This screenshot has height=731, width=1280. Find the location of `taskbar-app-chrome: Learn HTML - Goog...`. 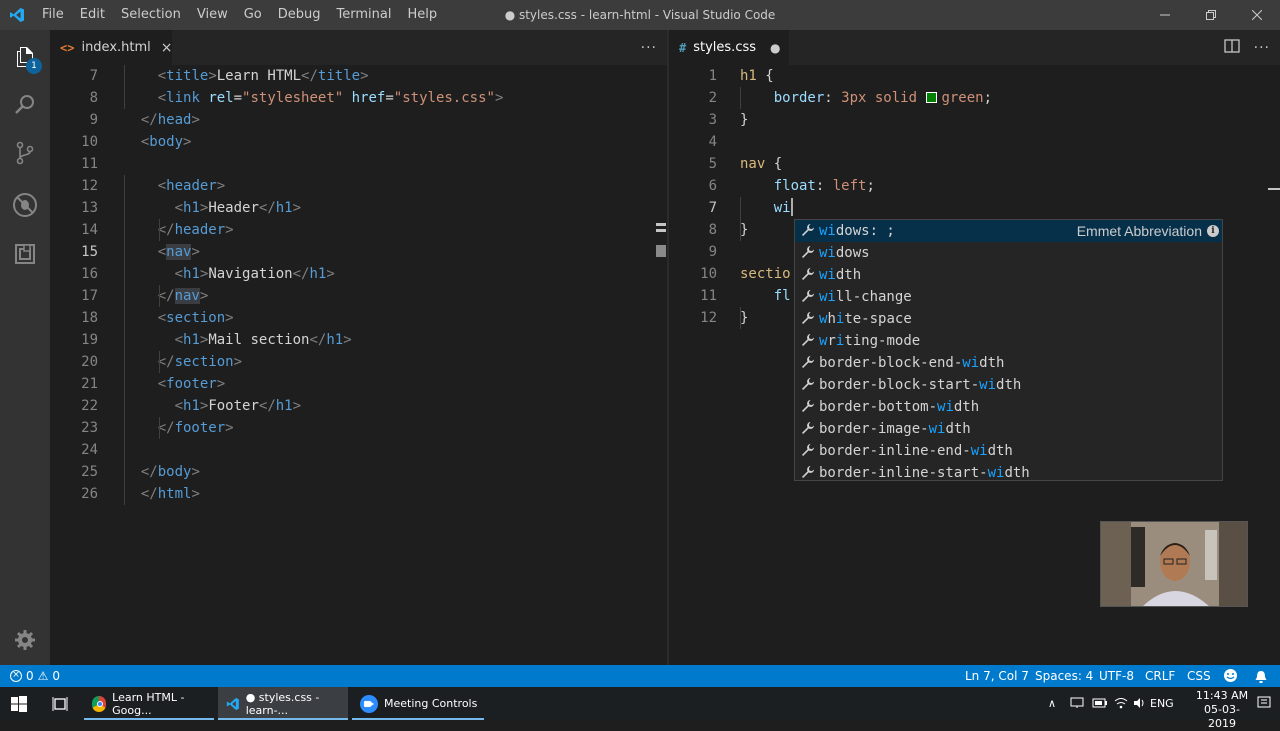

taskbar-app-chrome: Learn HTML - Goog... is located at coordinates (149, 703).